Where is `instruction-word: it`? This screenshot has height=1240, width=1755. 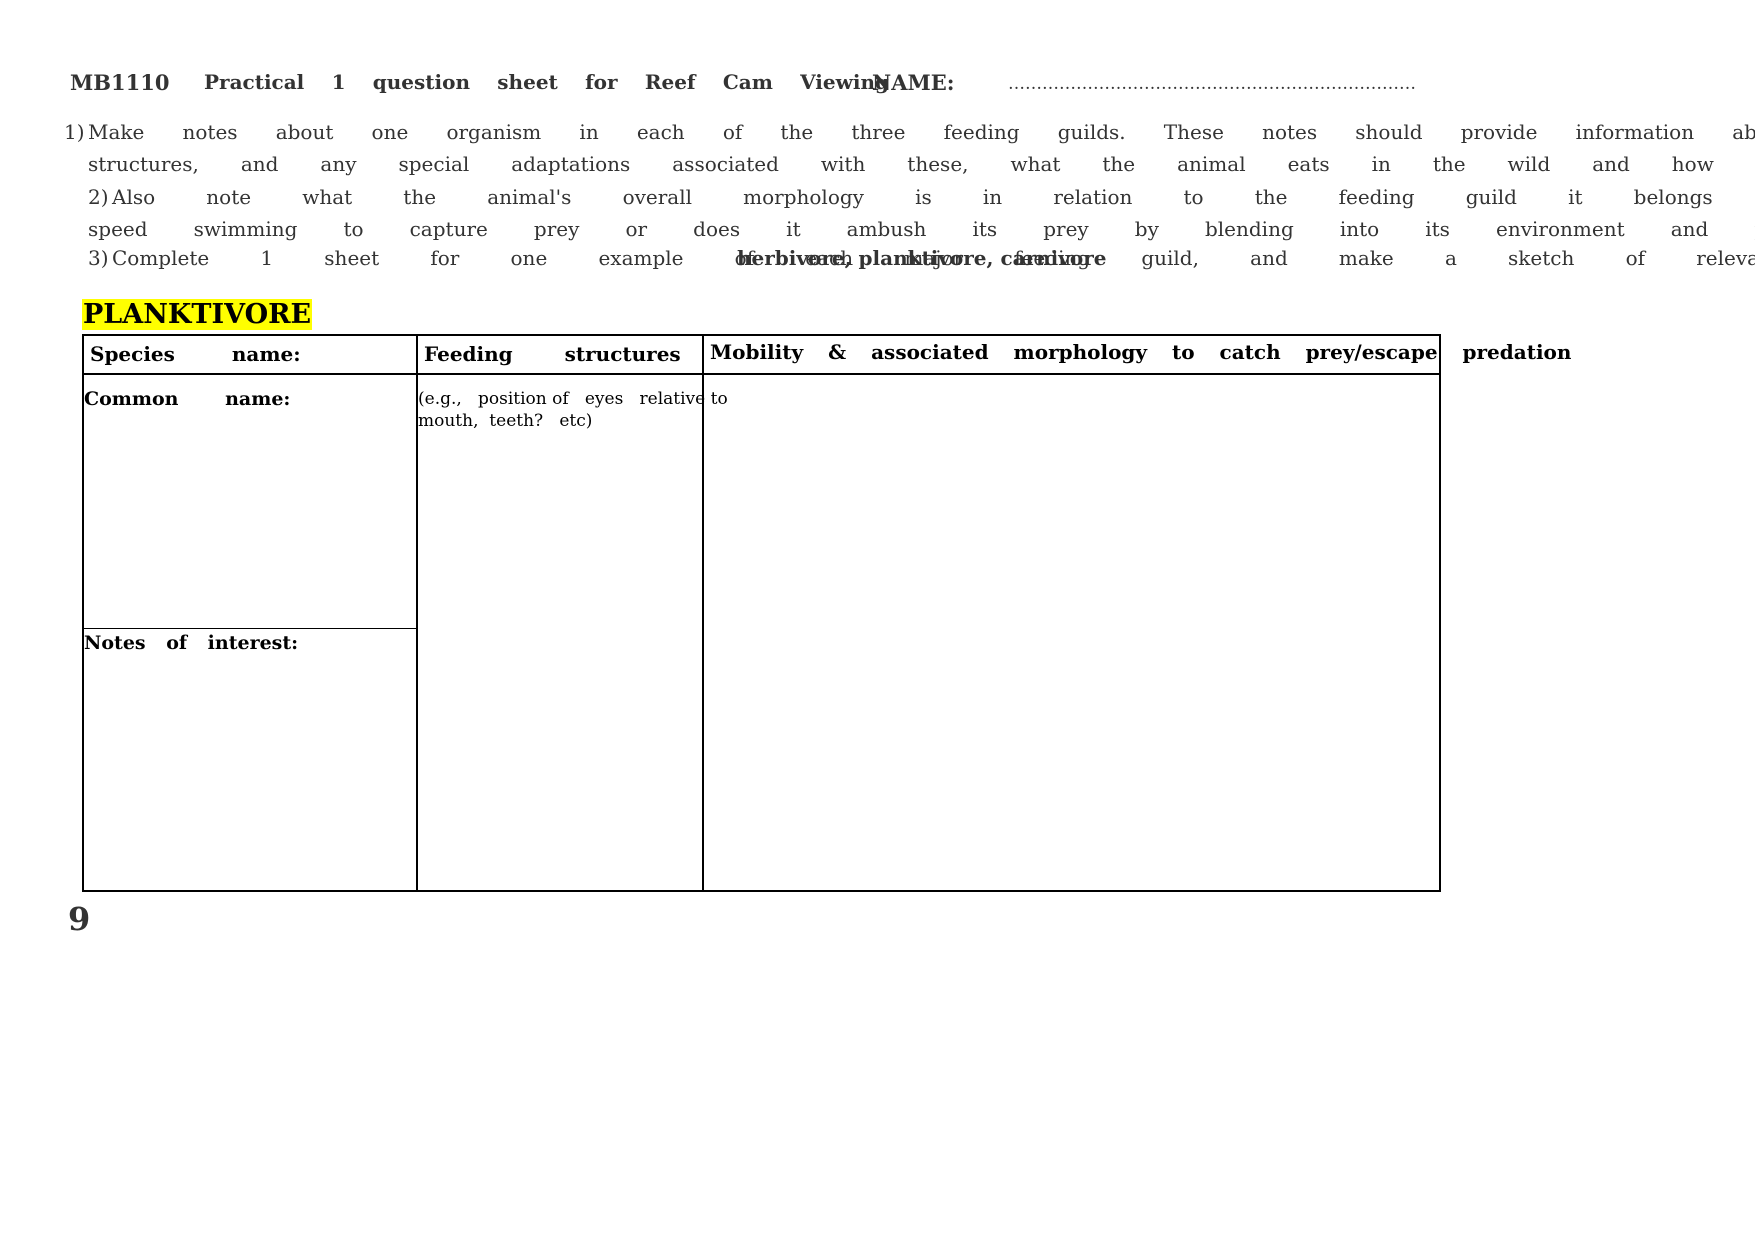 instruction-word: it is located at coordinates (793, 229).